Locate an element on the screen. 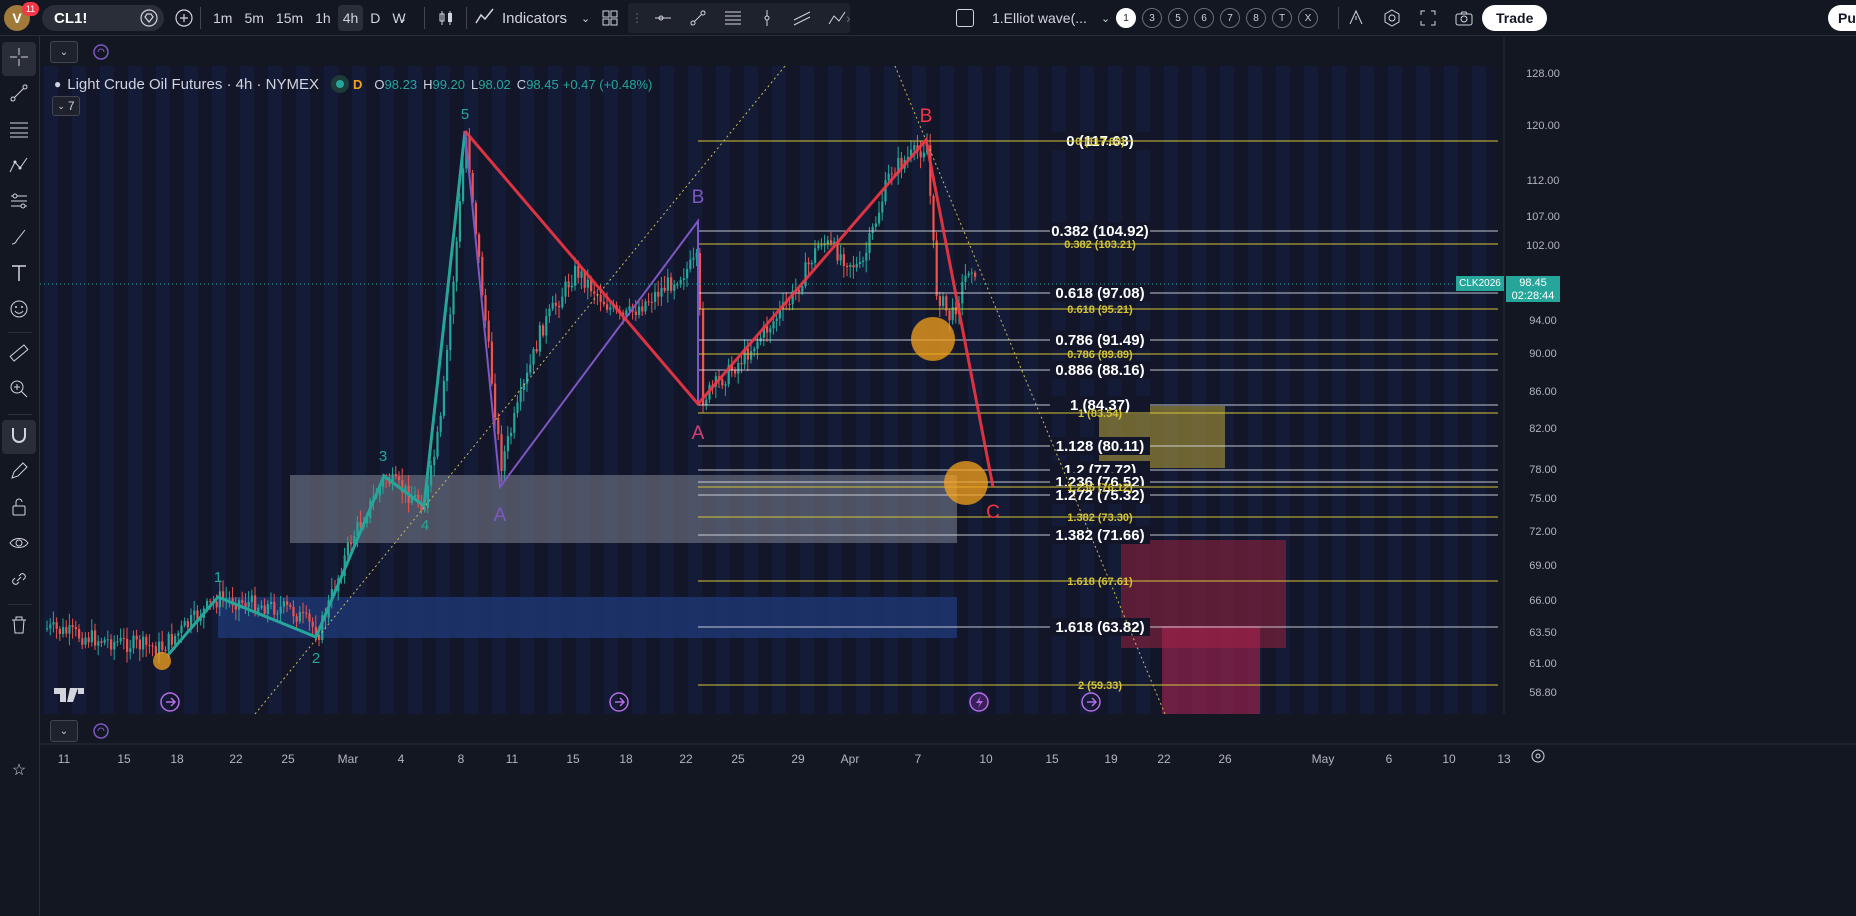 This screenshot has height=916, width=1856. wave-degree-X: X is located at coordinates (1308, 18).